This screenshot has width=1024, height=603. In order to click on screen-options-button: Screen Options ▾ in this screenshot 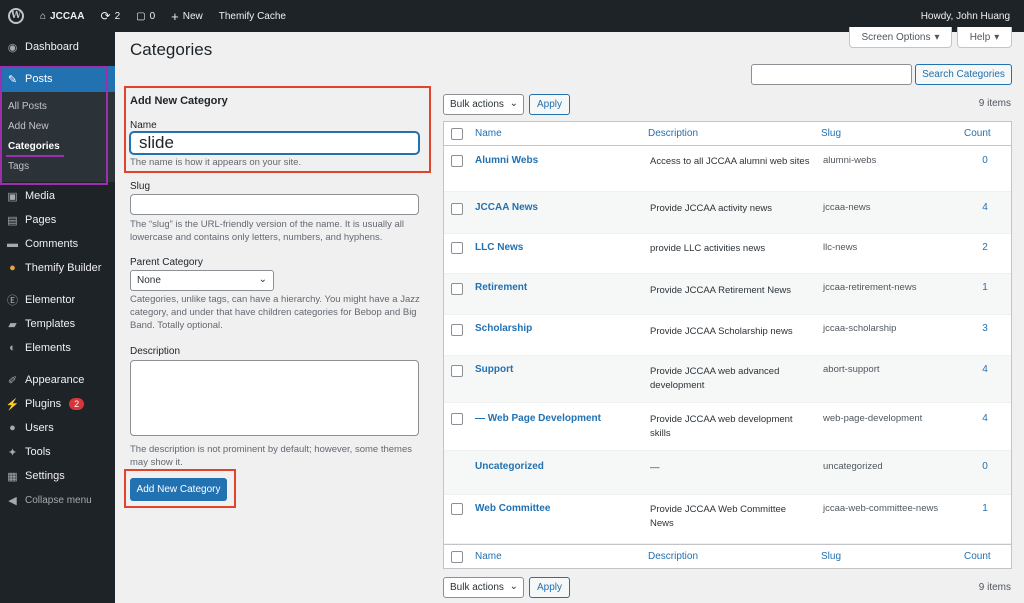, I will do `click(900, 37)`.